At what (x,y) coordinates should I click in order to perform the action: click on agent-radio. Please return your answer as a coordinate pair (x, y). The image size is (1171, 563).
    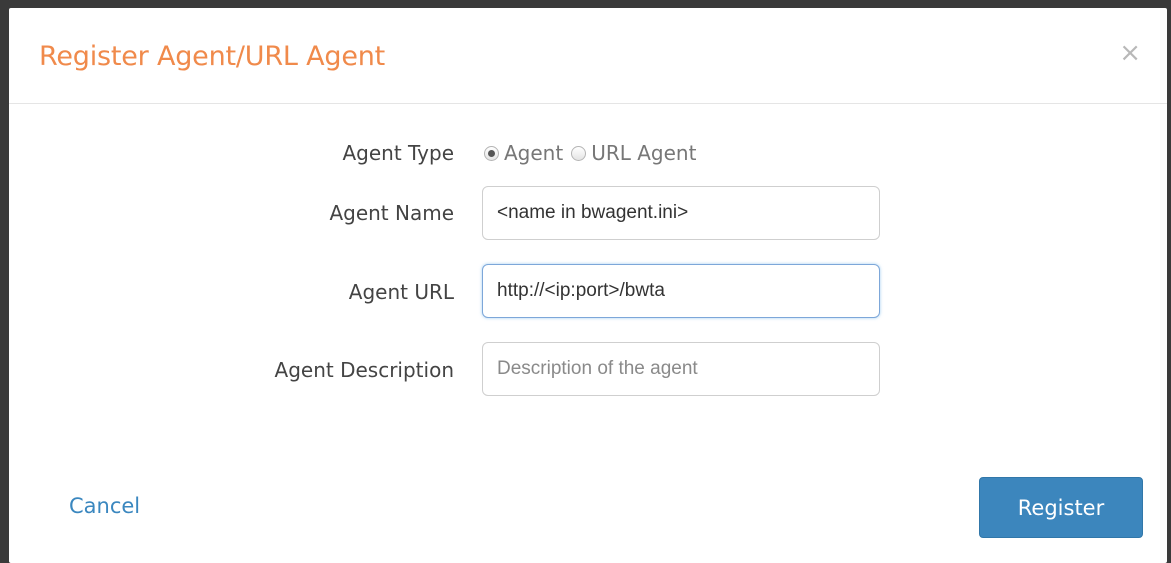
    Looking at the image, I should click on (491, 153).